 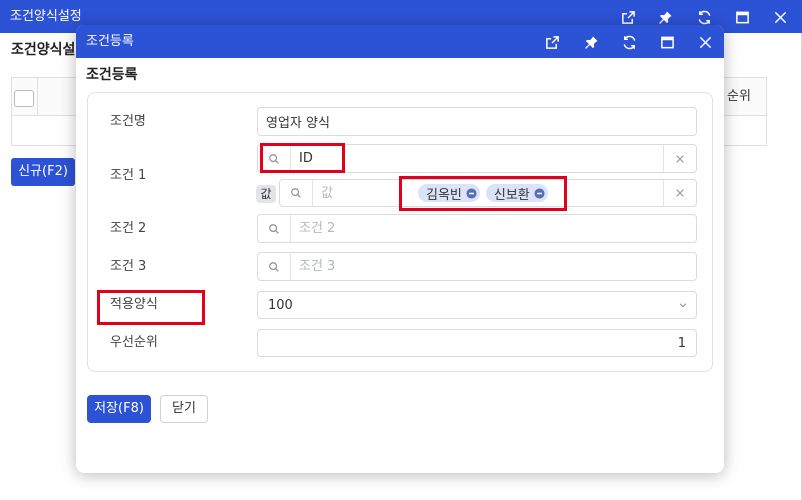 What do you see at coordinates (184, 409) in the screenshot?
I see `close-button: 닫기` at bounding box center [184, 409].